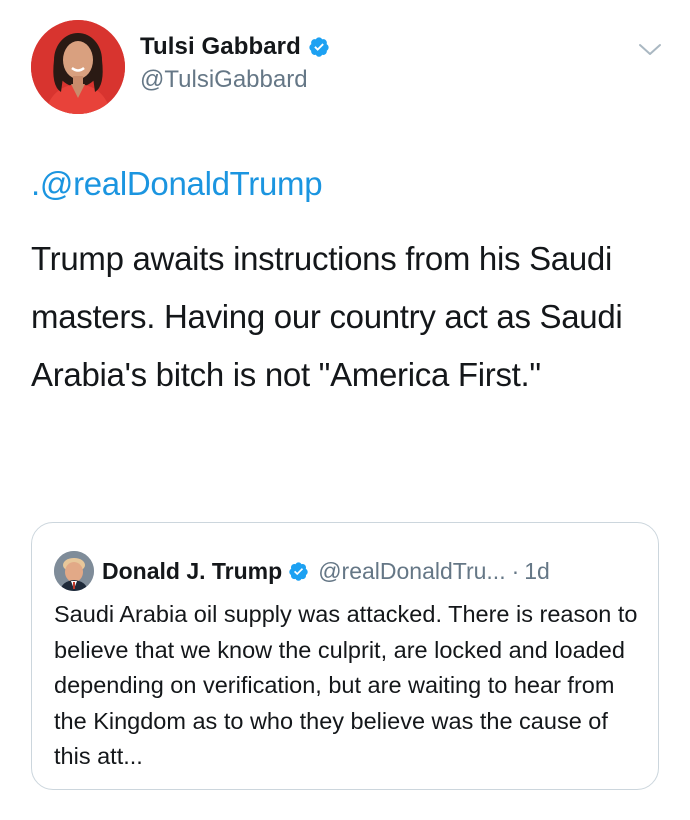 This screenshot has width=690, height=820. Describe the element at coordinates (220, 47) in the screenshot. I see `author-display-name: Tulsi Gabbard` at that location.